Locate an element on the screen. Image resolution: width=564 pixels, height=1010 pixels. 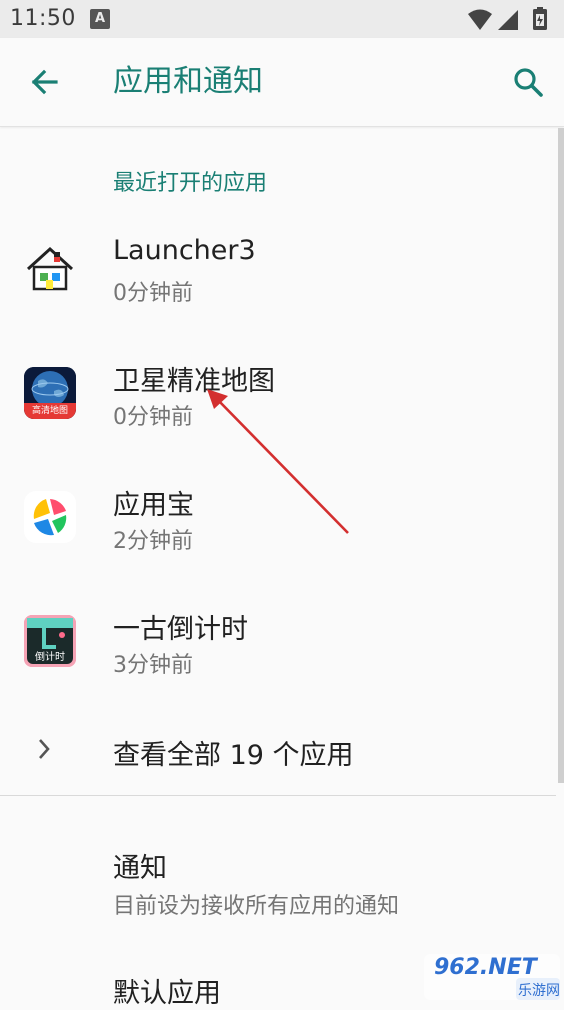
recent-app-yingyongbao: 应用宝 2分钟前 is located at coordinates (278, 522).